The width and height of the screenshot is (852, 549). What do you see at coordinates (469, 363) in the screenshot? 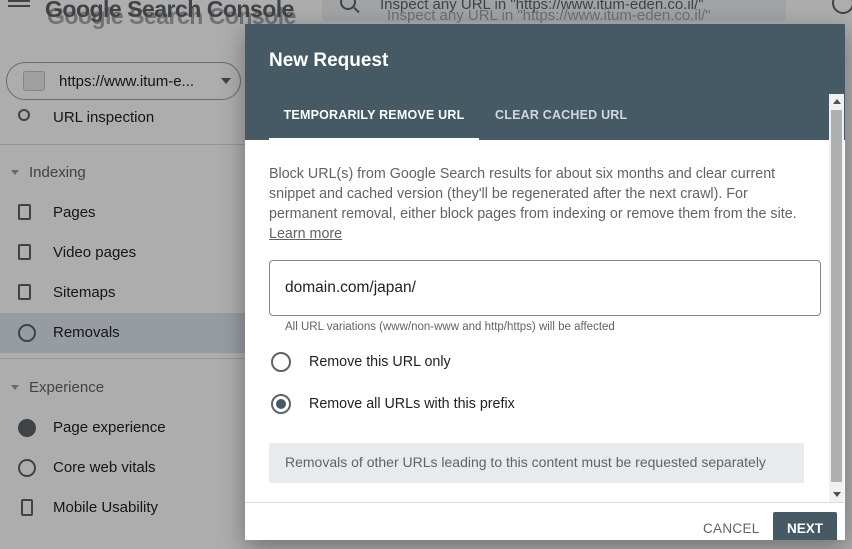
I see `option-remove-this-url-only: Remove this URL only` at bounding box center [469, 363].